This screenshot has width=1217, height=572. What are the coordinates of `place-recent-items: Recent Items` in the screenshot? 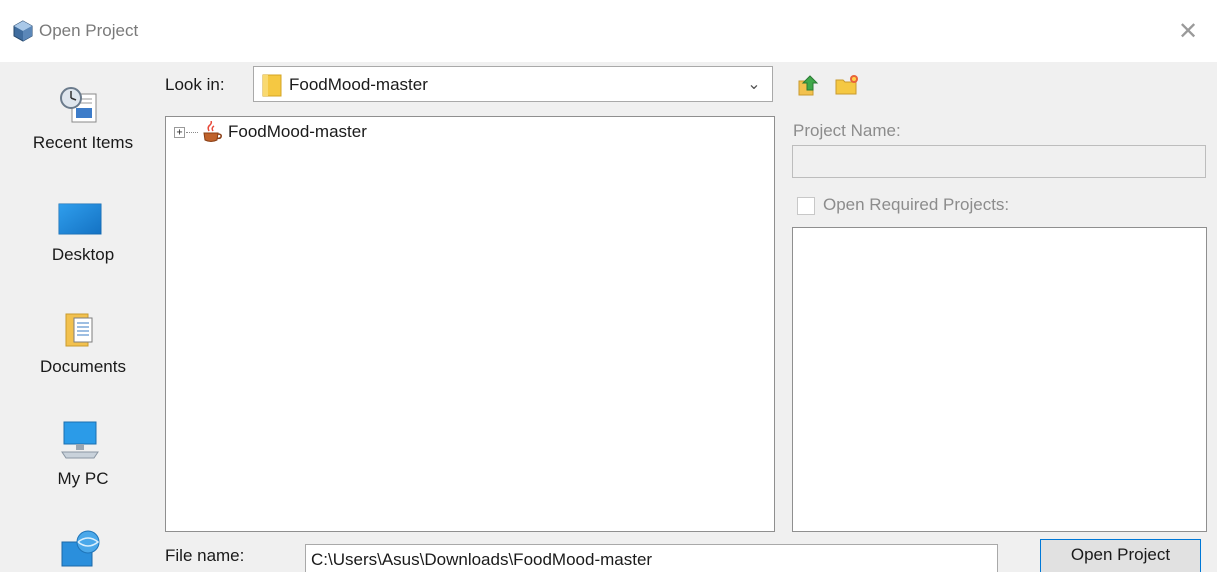 It's located at (75, 117).